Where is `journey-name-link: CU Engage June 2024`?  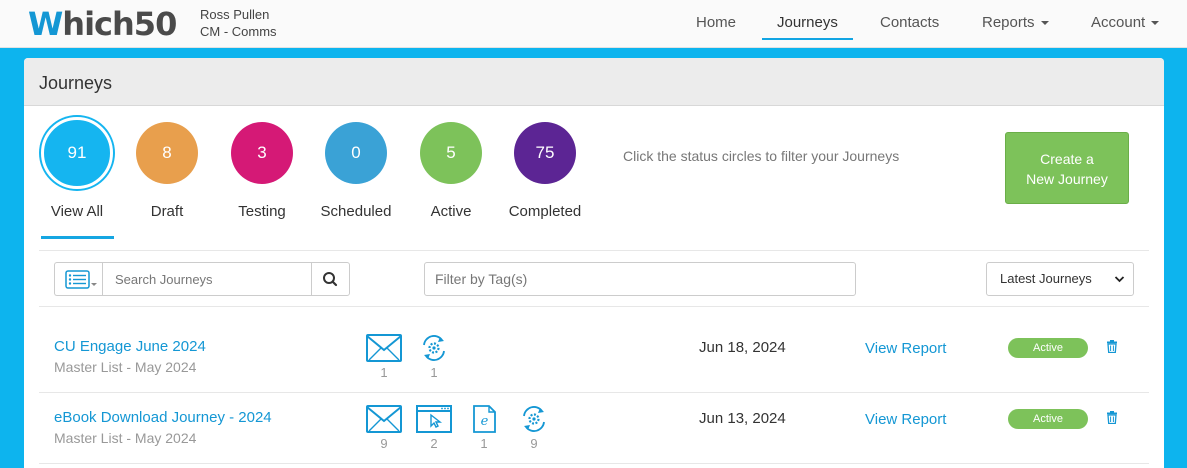
journey-name-link: CU Engage June 2024 is located at coordinates (130, 346).